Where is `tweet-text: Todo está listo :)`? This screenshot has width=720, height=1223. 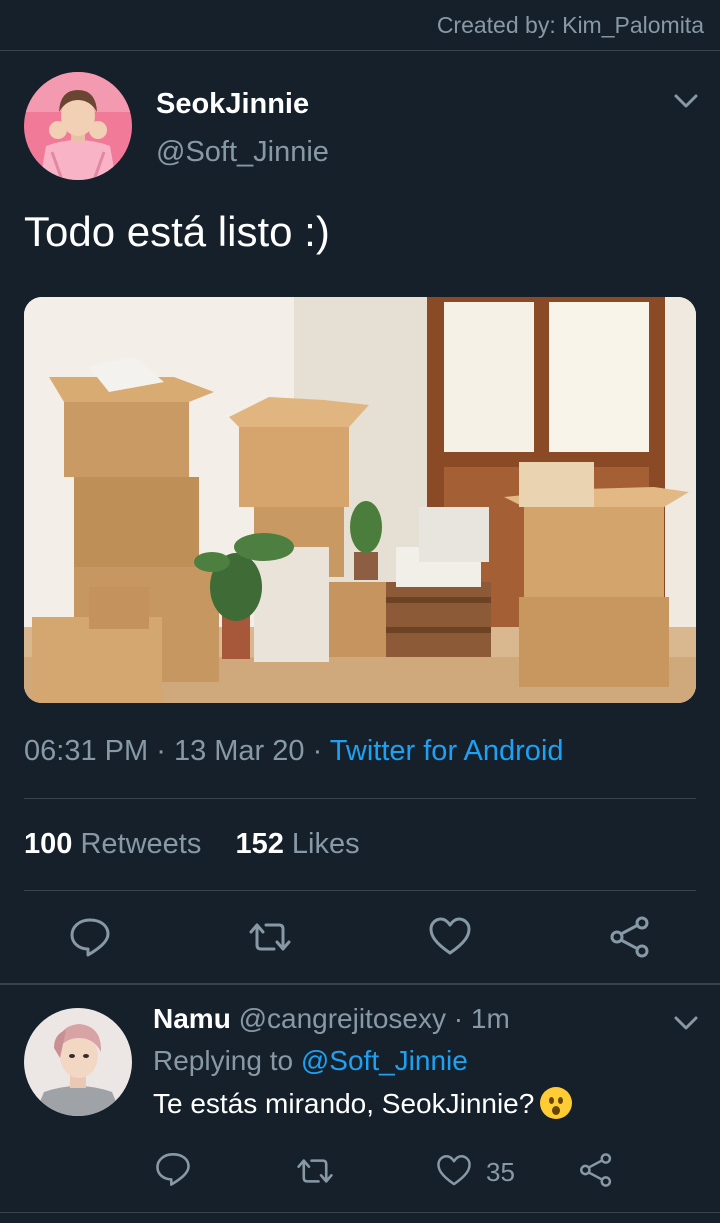 tweet-text: Todo está listo :) is located at coordinates (177, 231).